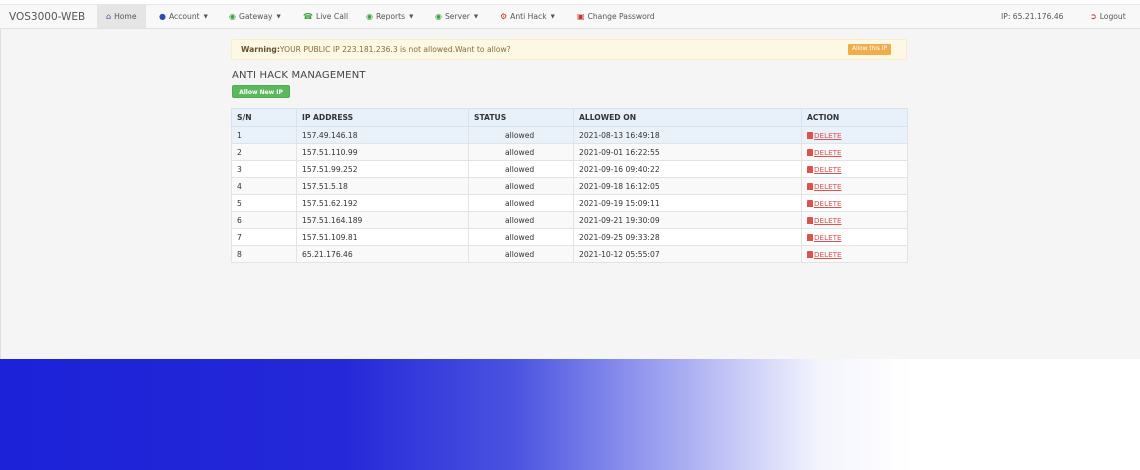 The image size is (1140, 470). What do you see at coordinates (1112, 16) in the screenshot?
I see `nav-logout-label: Logout` at bounding box center [1112, 16].